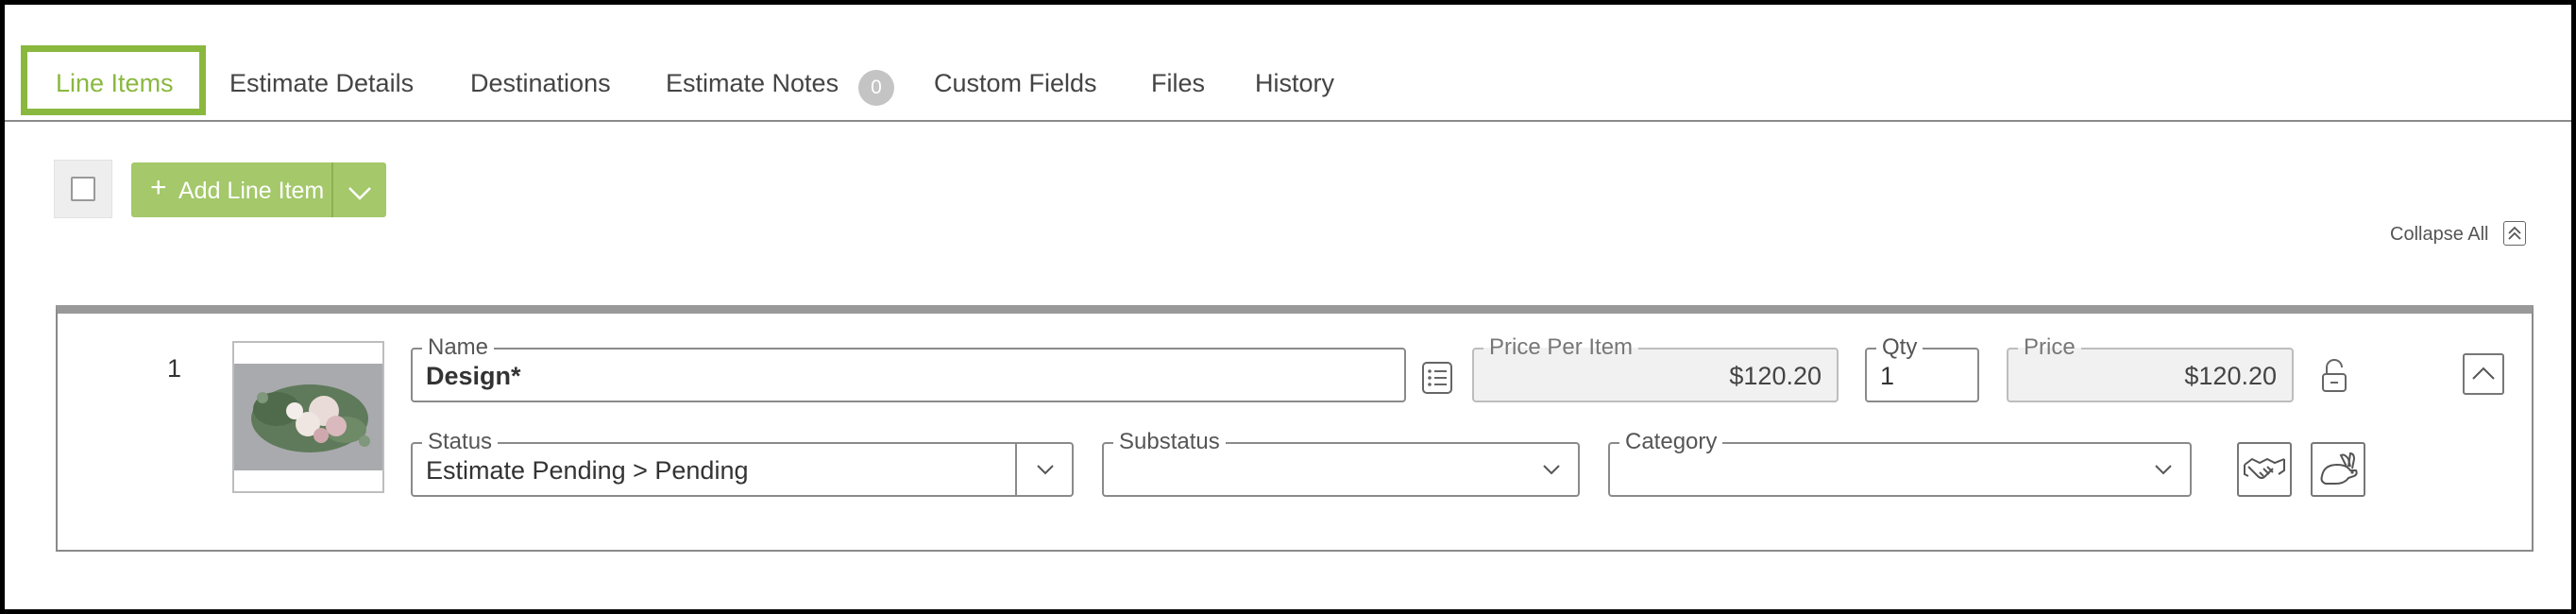  What do you see at coordinates (1887, 376) in the screenshot?
I see `qty-value: 1` at bounding box center [1887, 376].